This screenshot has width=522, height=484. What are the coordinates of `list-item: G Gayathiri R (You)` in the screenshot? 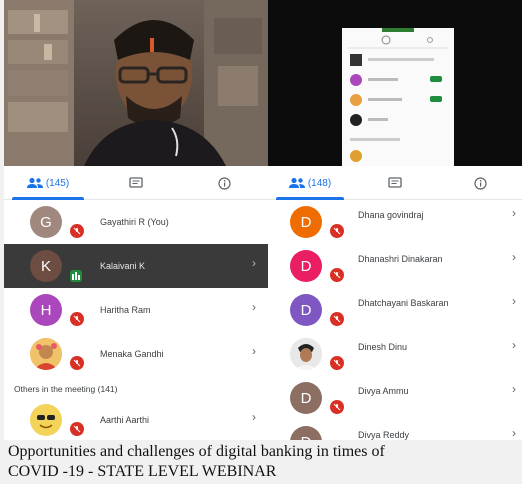 It's located at (136, 222).